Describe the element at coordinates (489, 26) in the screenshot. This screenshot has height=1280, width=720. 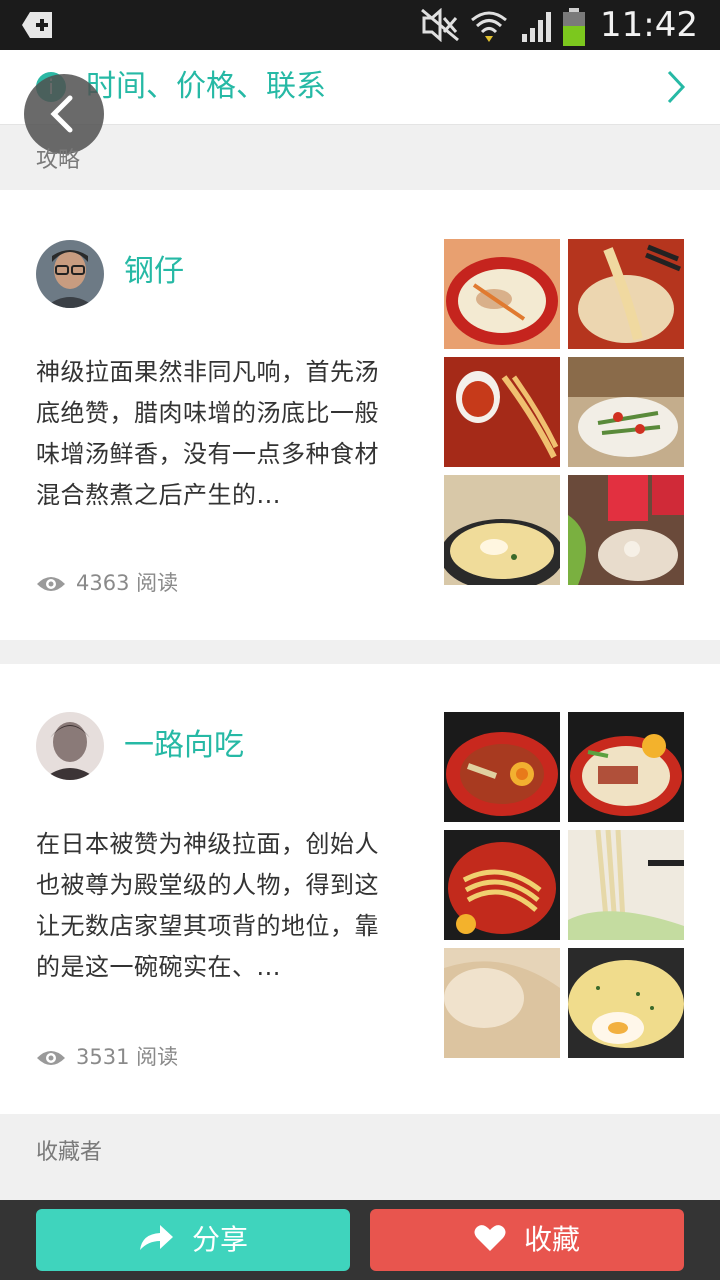
I see `wifi-icon` at that location.